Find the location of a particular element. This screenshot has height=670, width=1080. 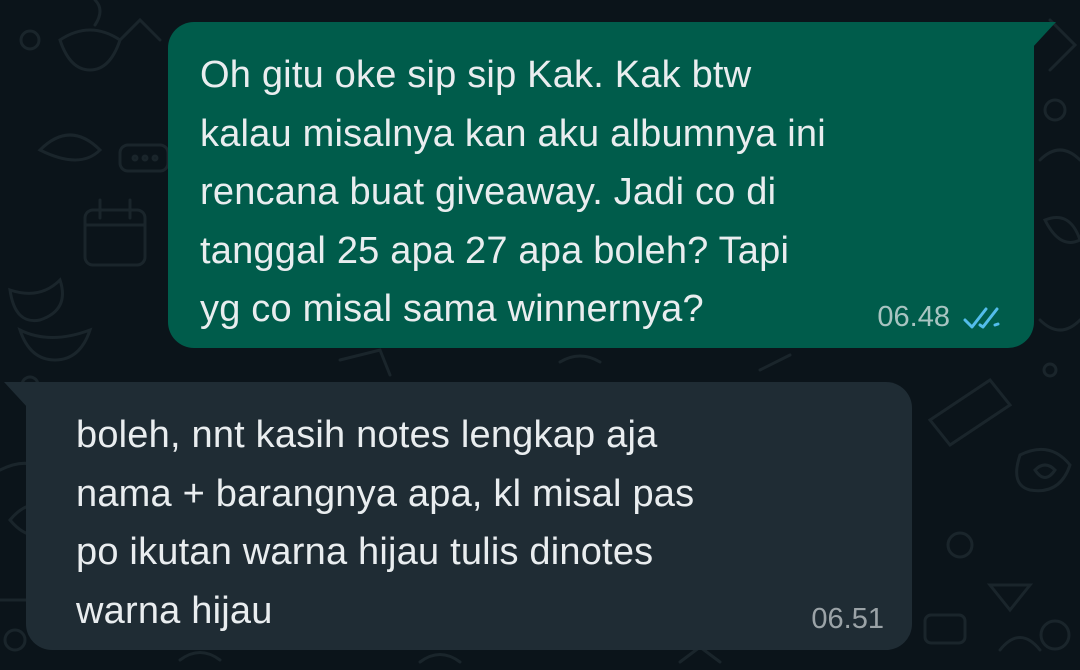

message-meta: 06.48 is located at coordinates (942, 317).